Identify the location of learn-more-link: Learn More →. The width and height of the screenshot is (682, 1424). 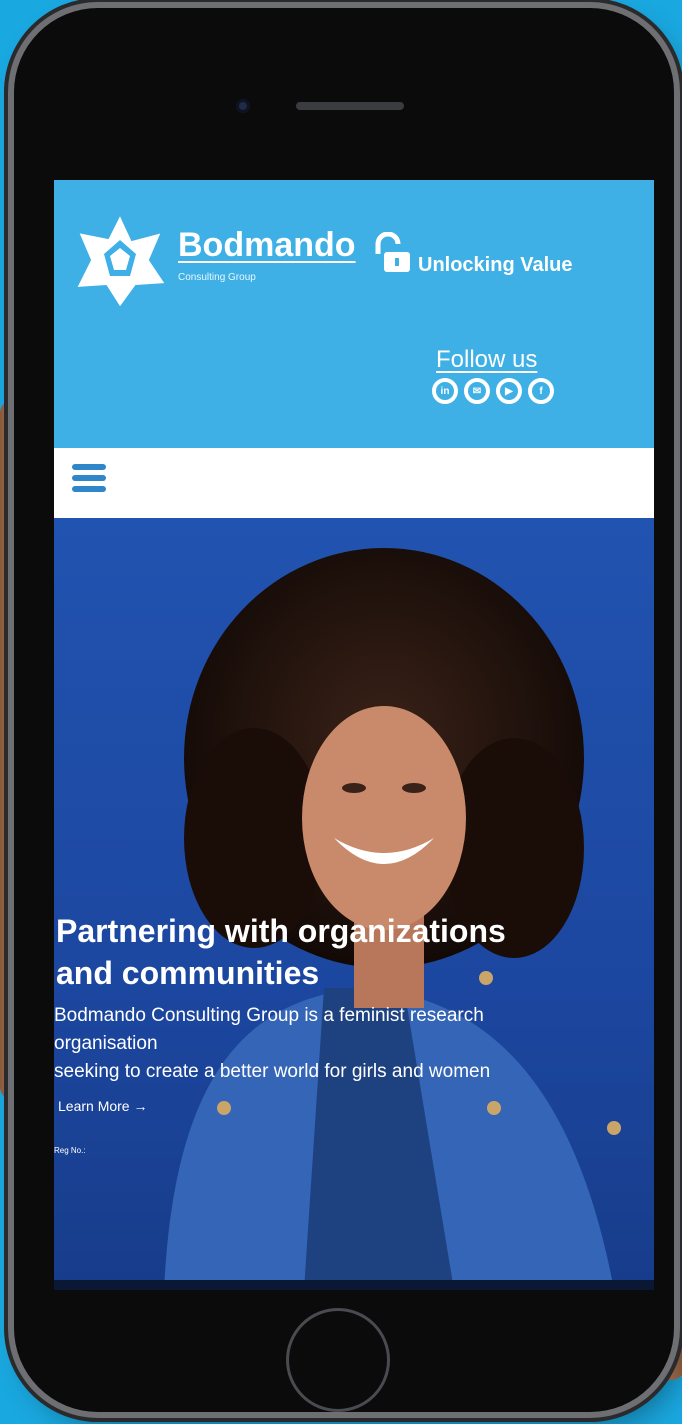
(102, 1106).